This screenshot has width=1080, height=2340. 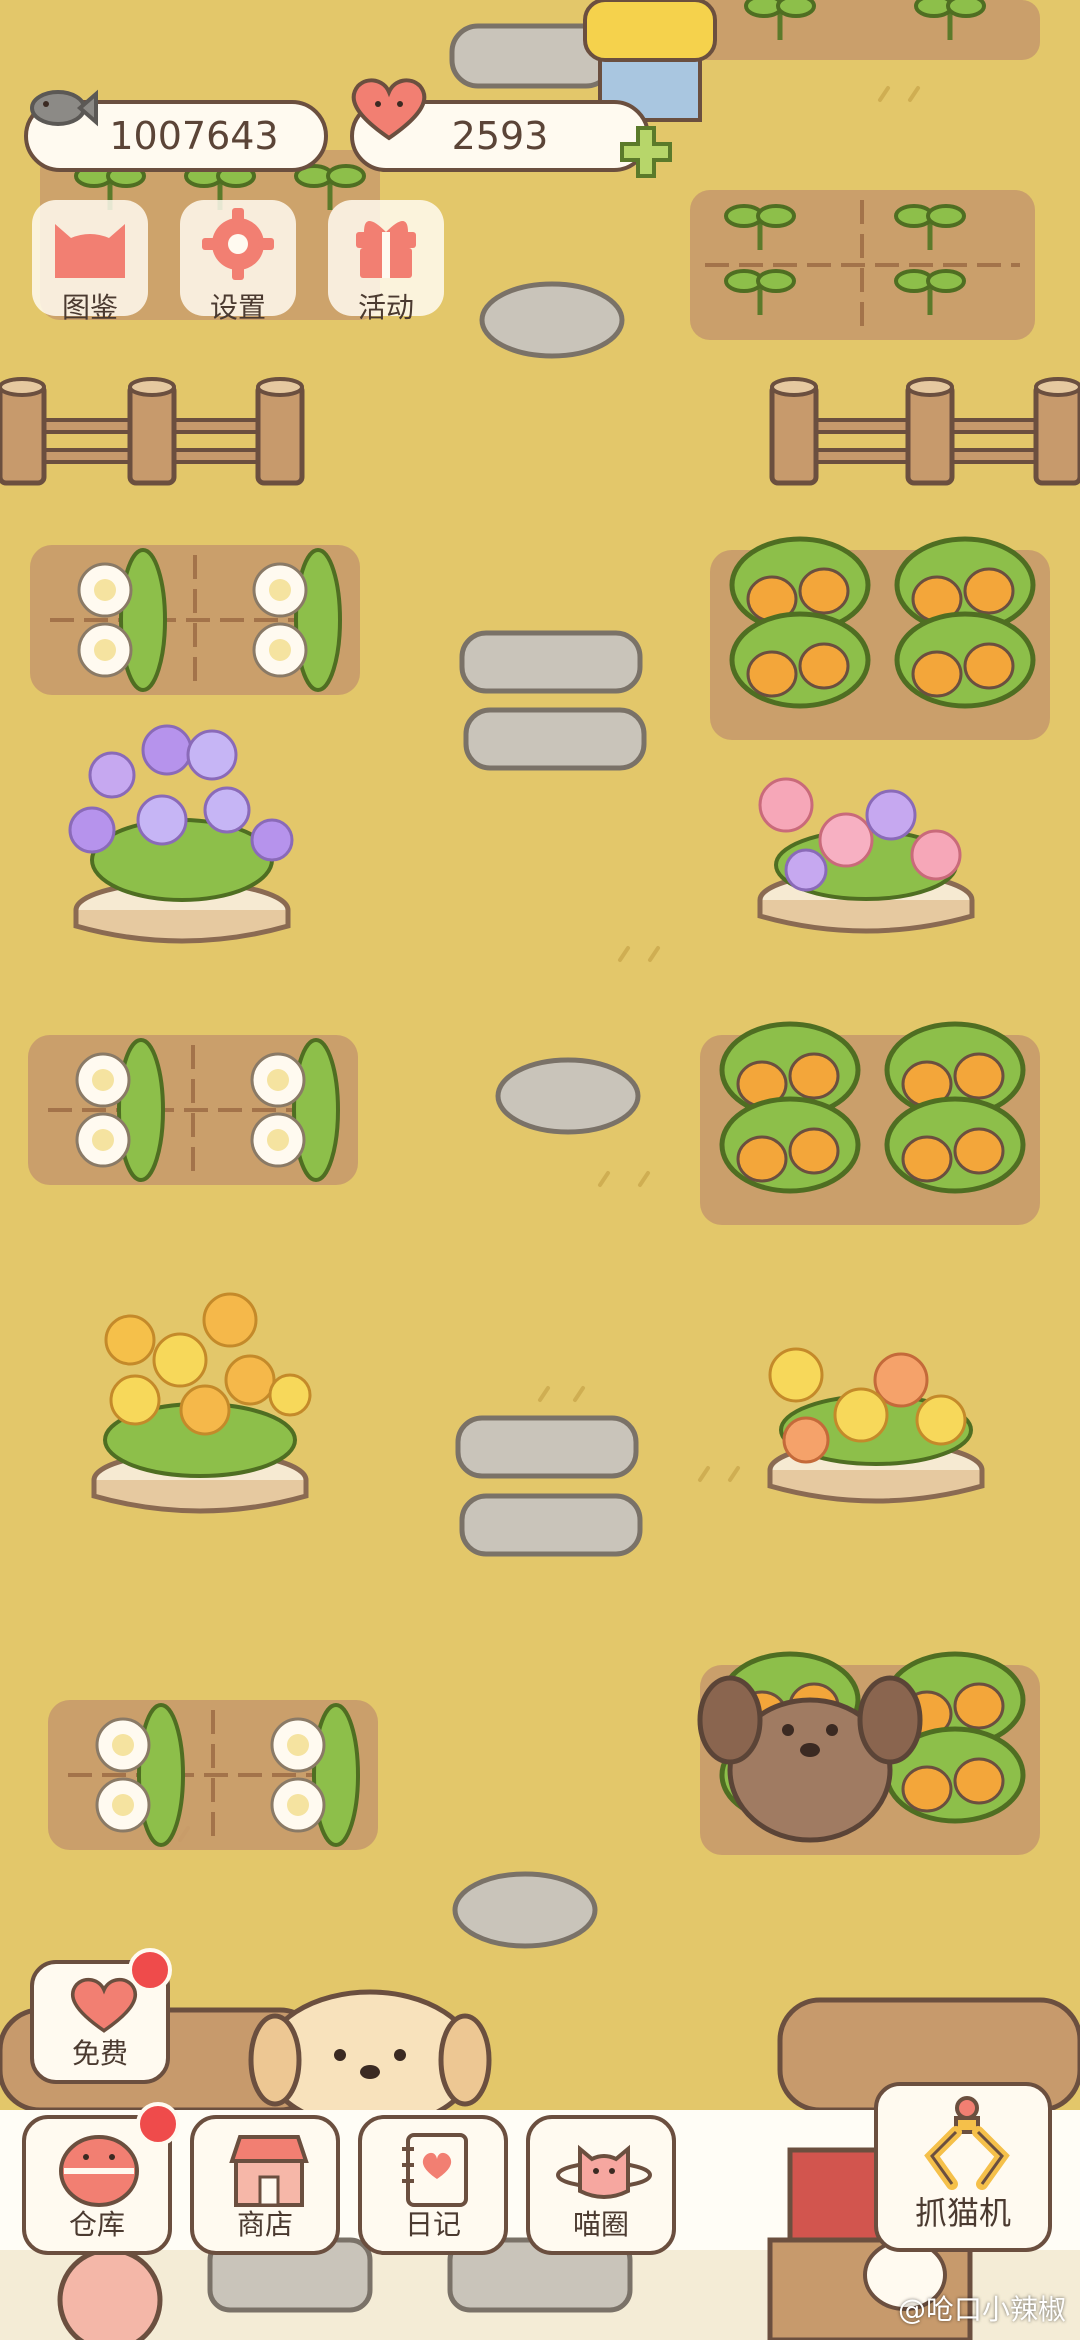 What do you see at coordinates (981, 2309) in the screenshot?
I see `watermark-text: @呛口小辣椒` at bounding box center [981, 2309].